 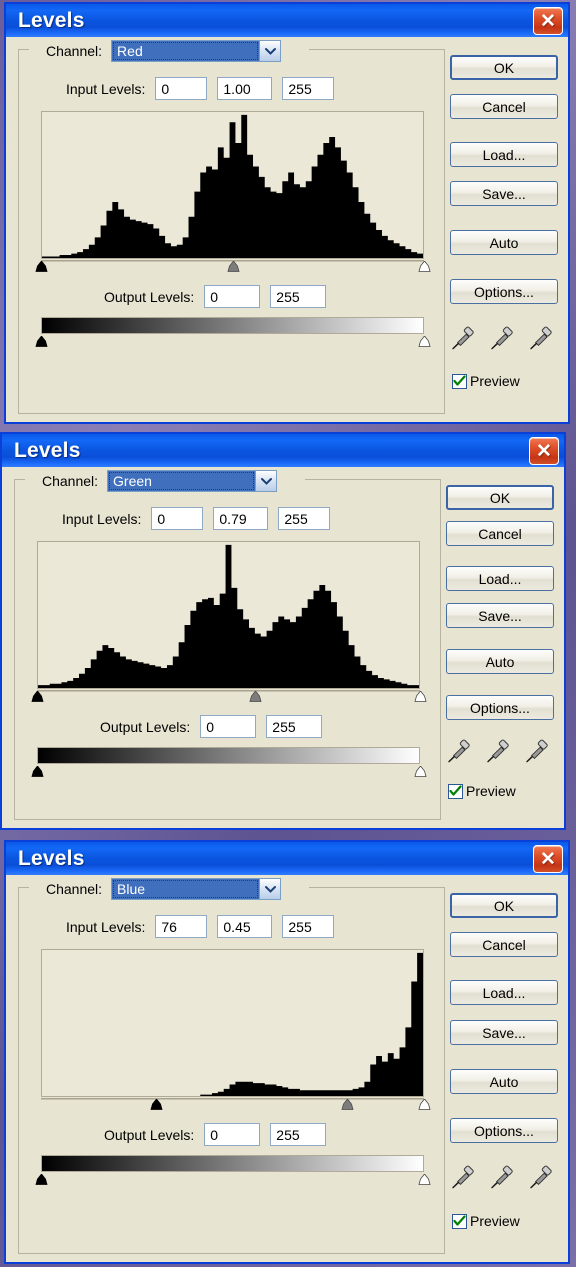 I want to click on input-black-field: 76, so click(x=181, y=926).